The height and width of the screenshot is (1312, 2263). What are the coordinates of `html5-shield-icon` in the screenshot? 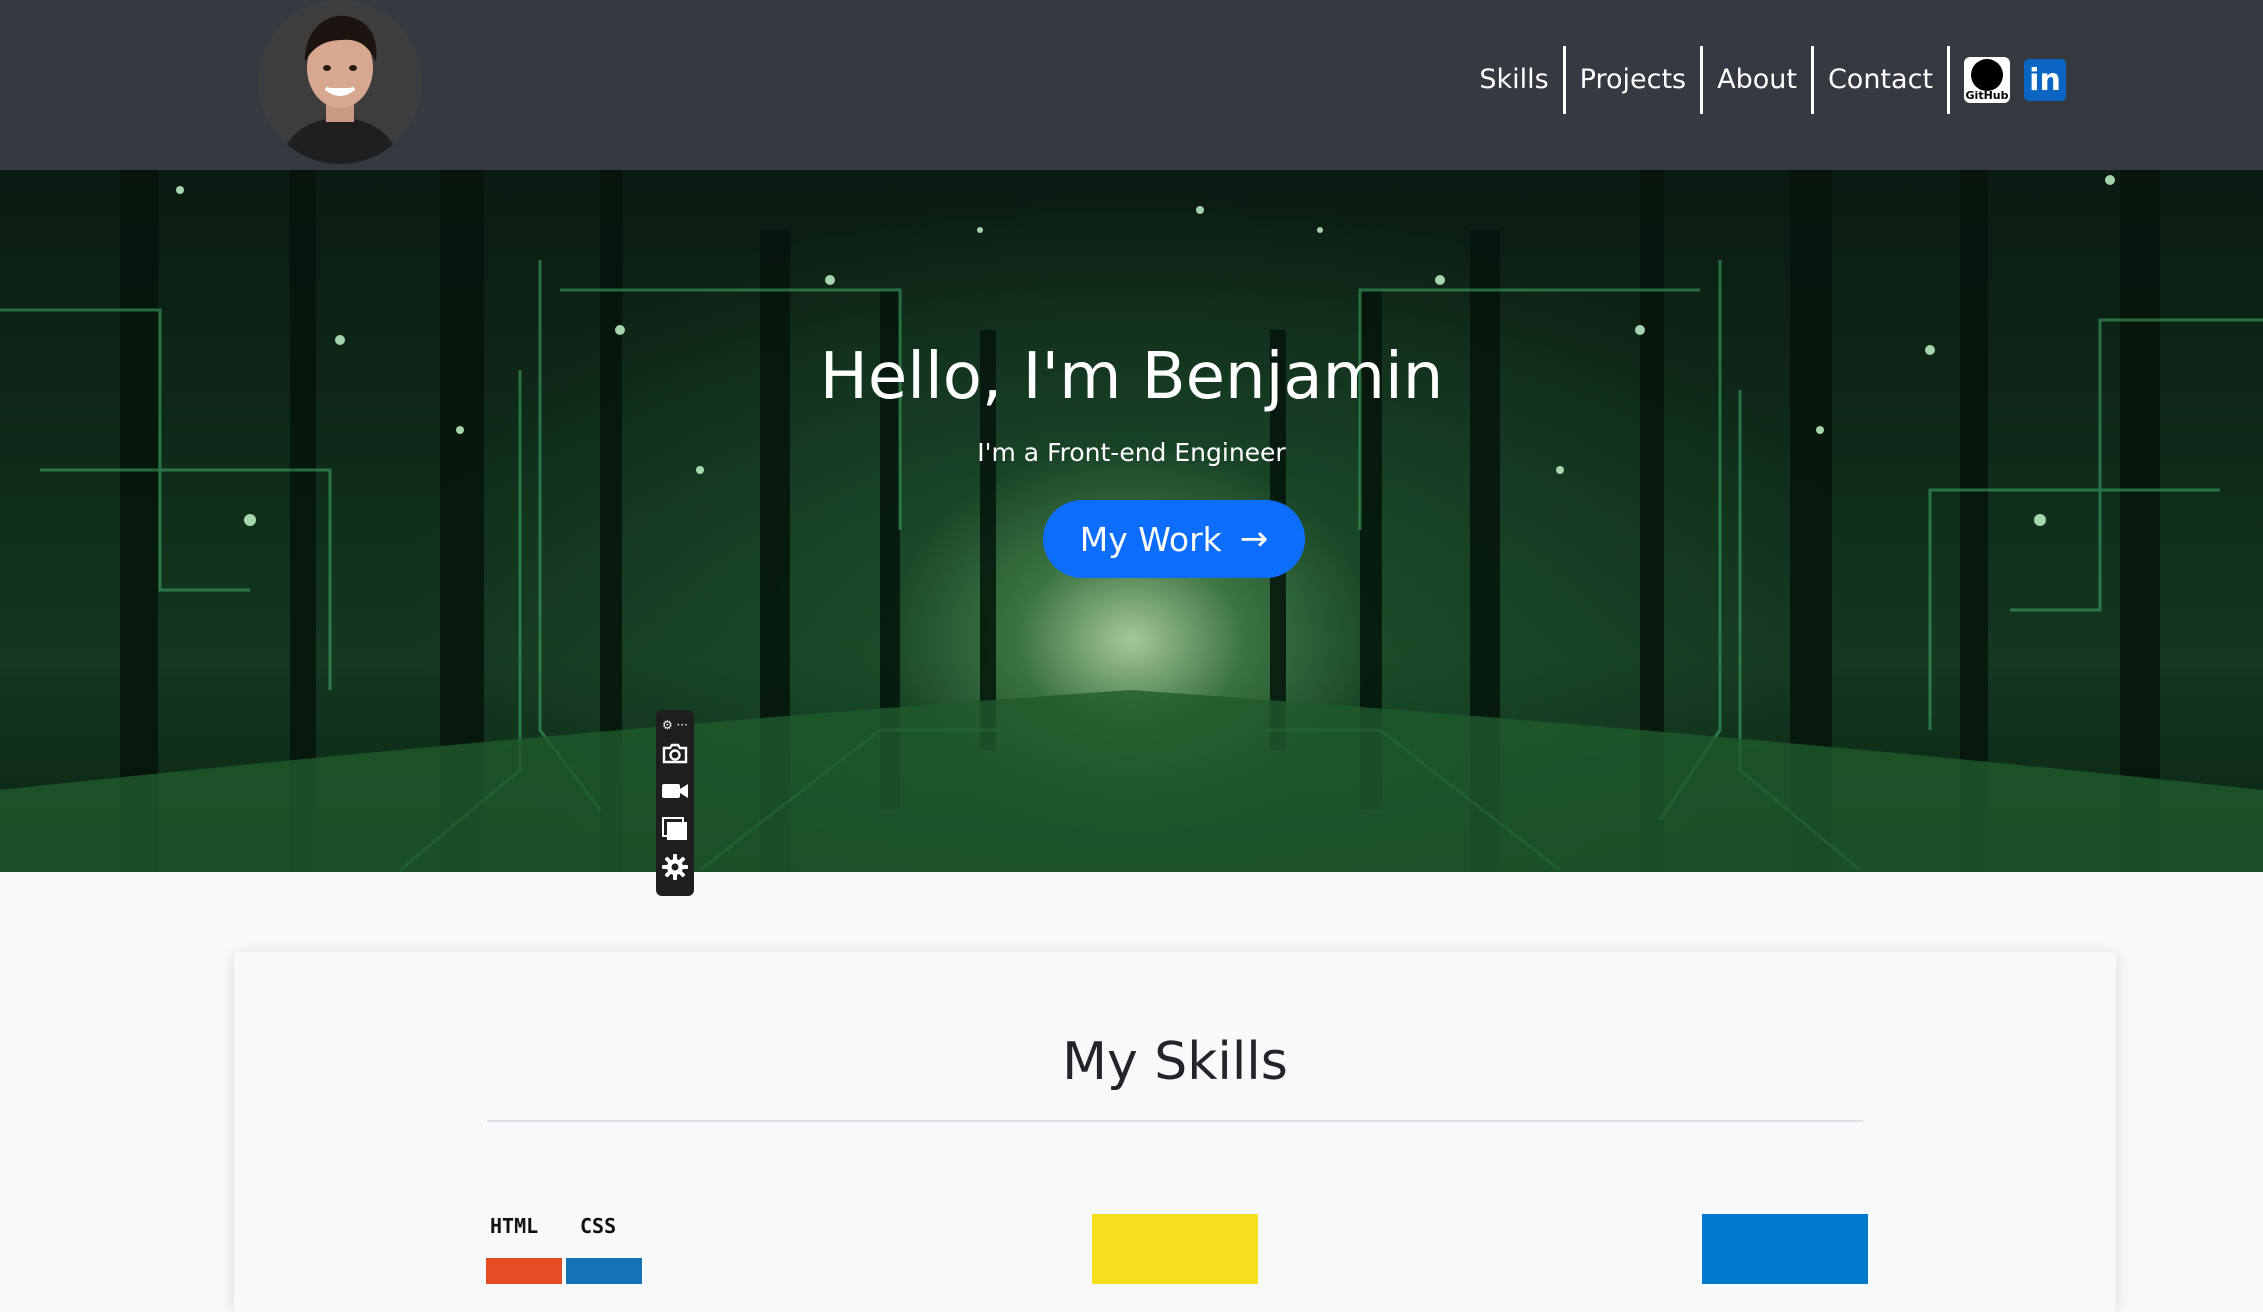 It's located at (524, 1271).